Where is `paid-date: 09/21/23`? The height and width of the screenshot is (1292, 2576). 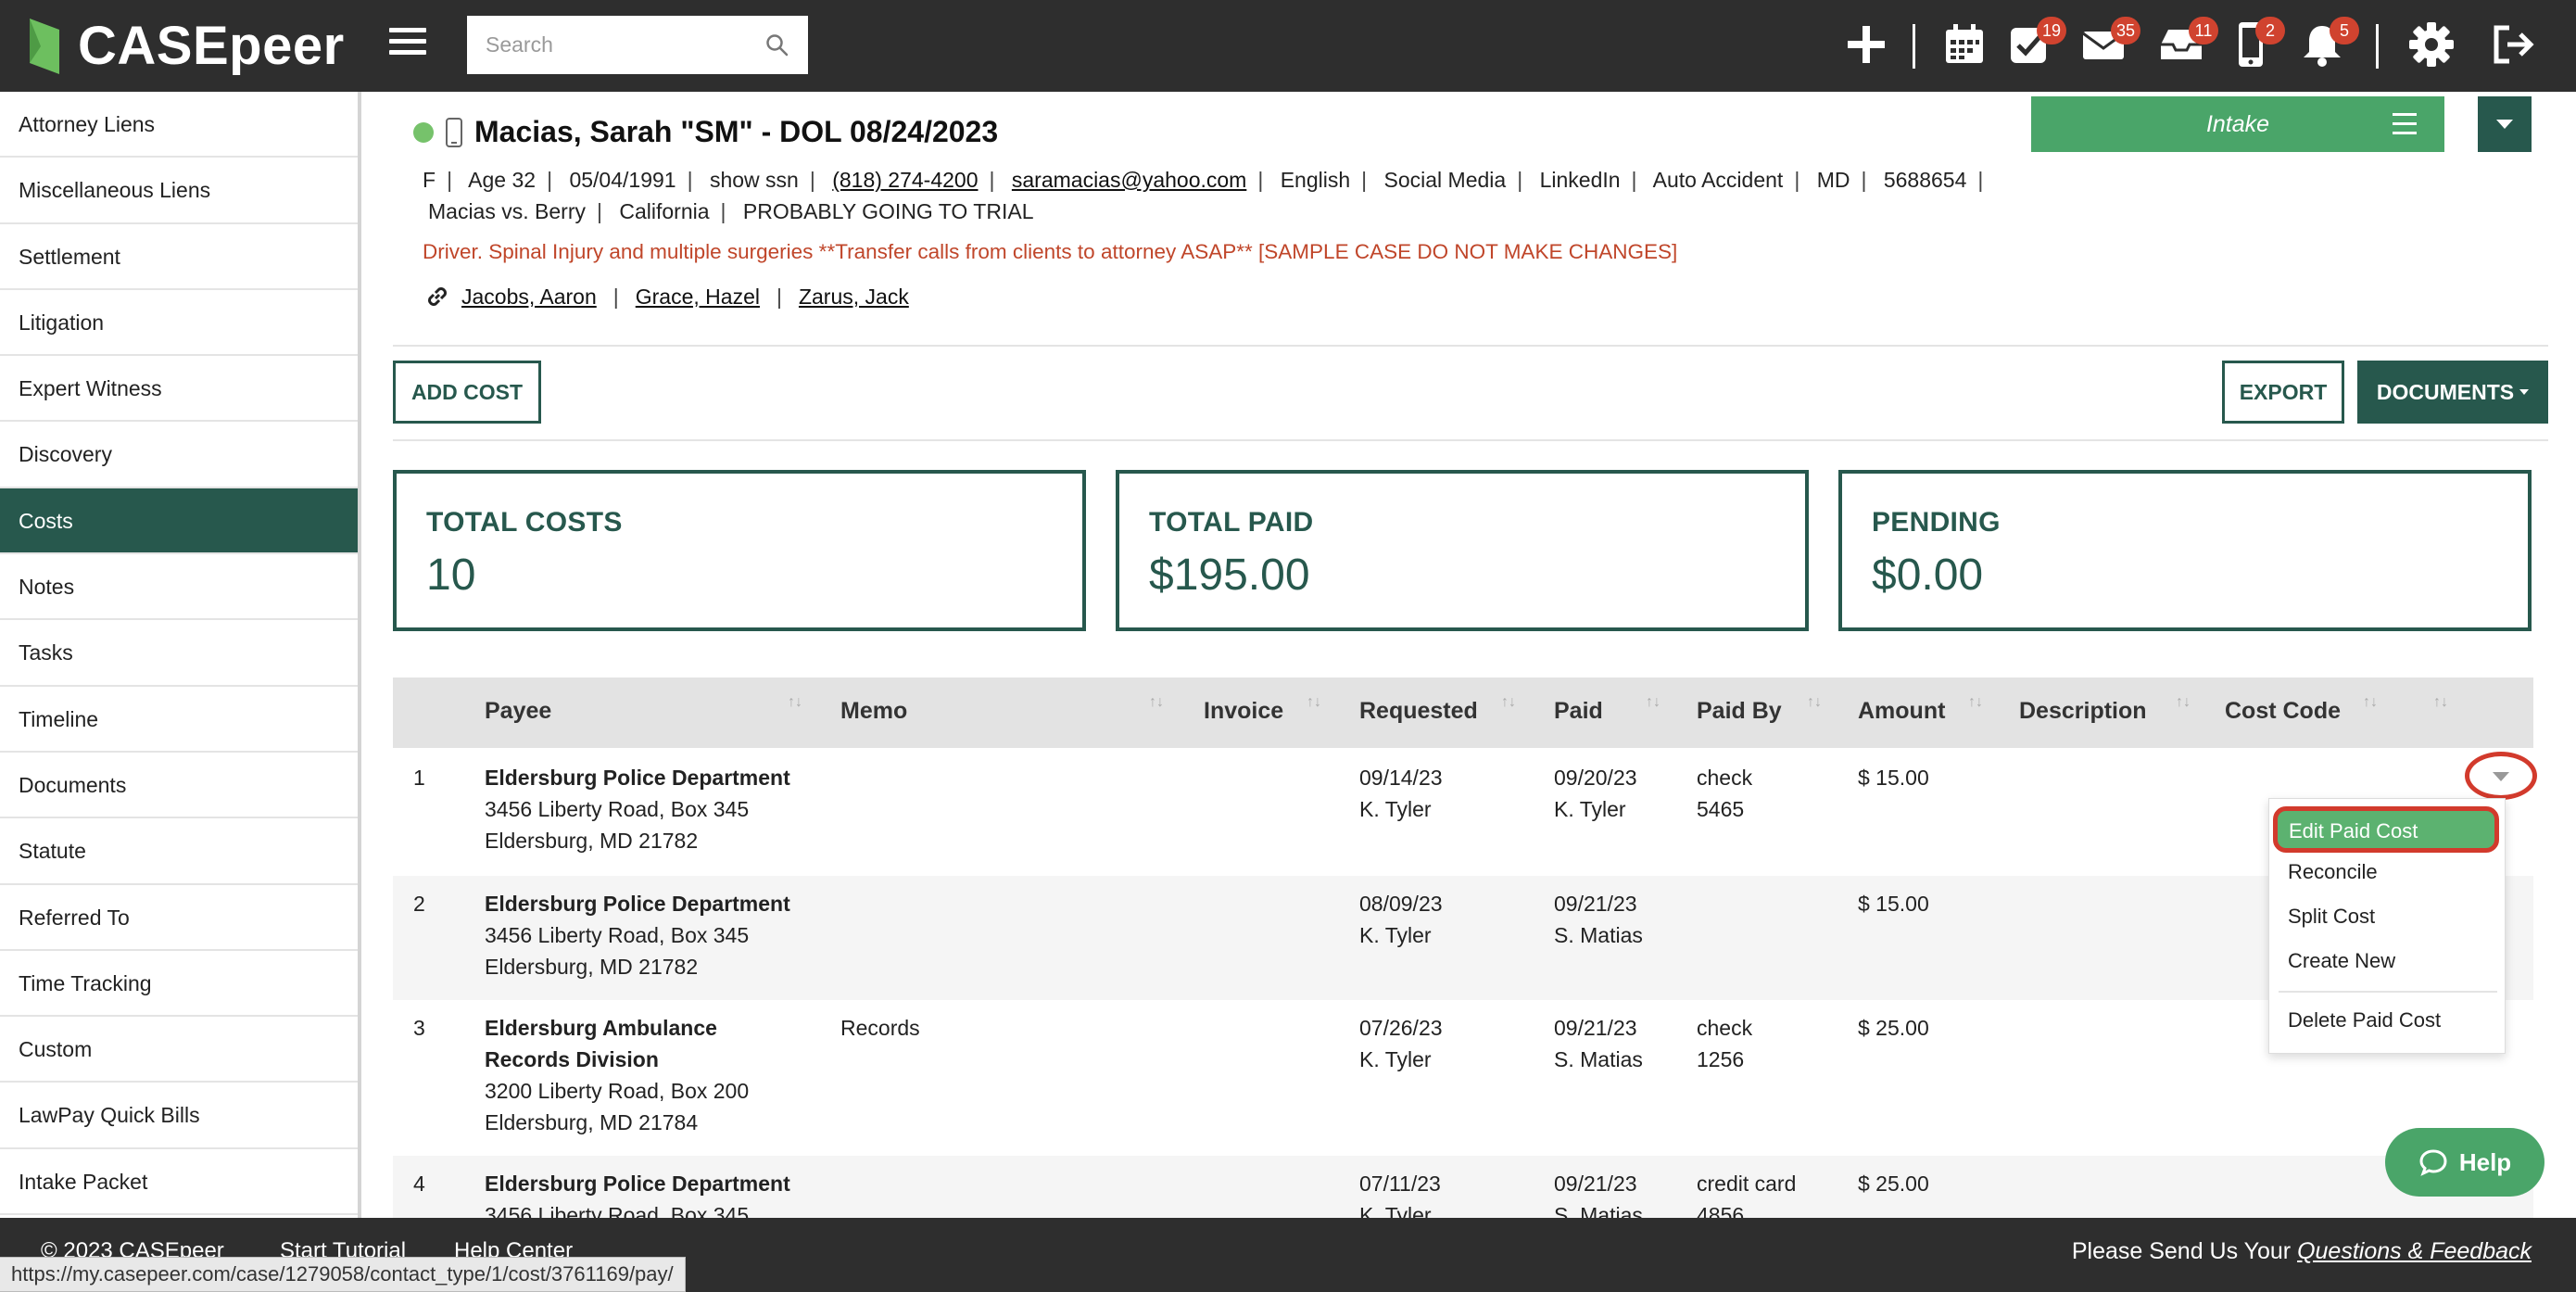 paid-date: 09/21/23 is located at coordinates (1596, 1028).